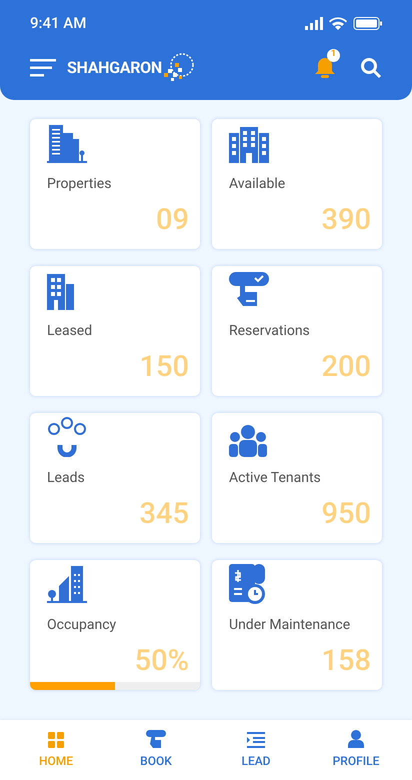 This screenshot has width=412, height=780. I want to click on card-label: Leased, so click(70, 331).